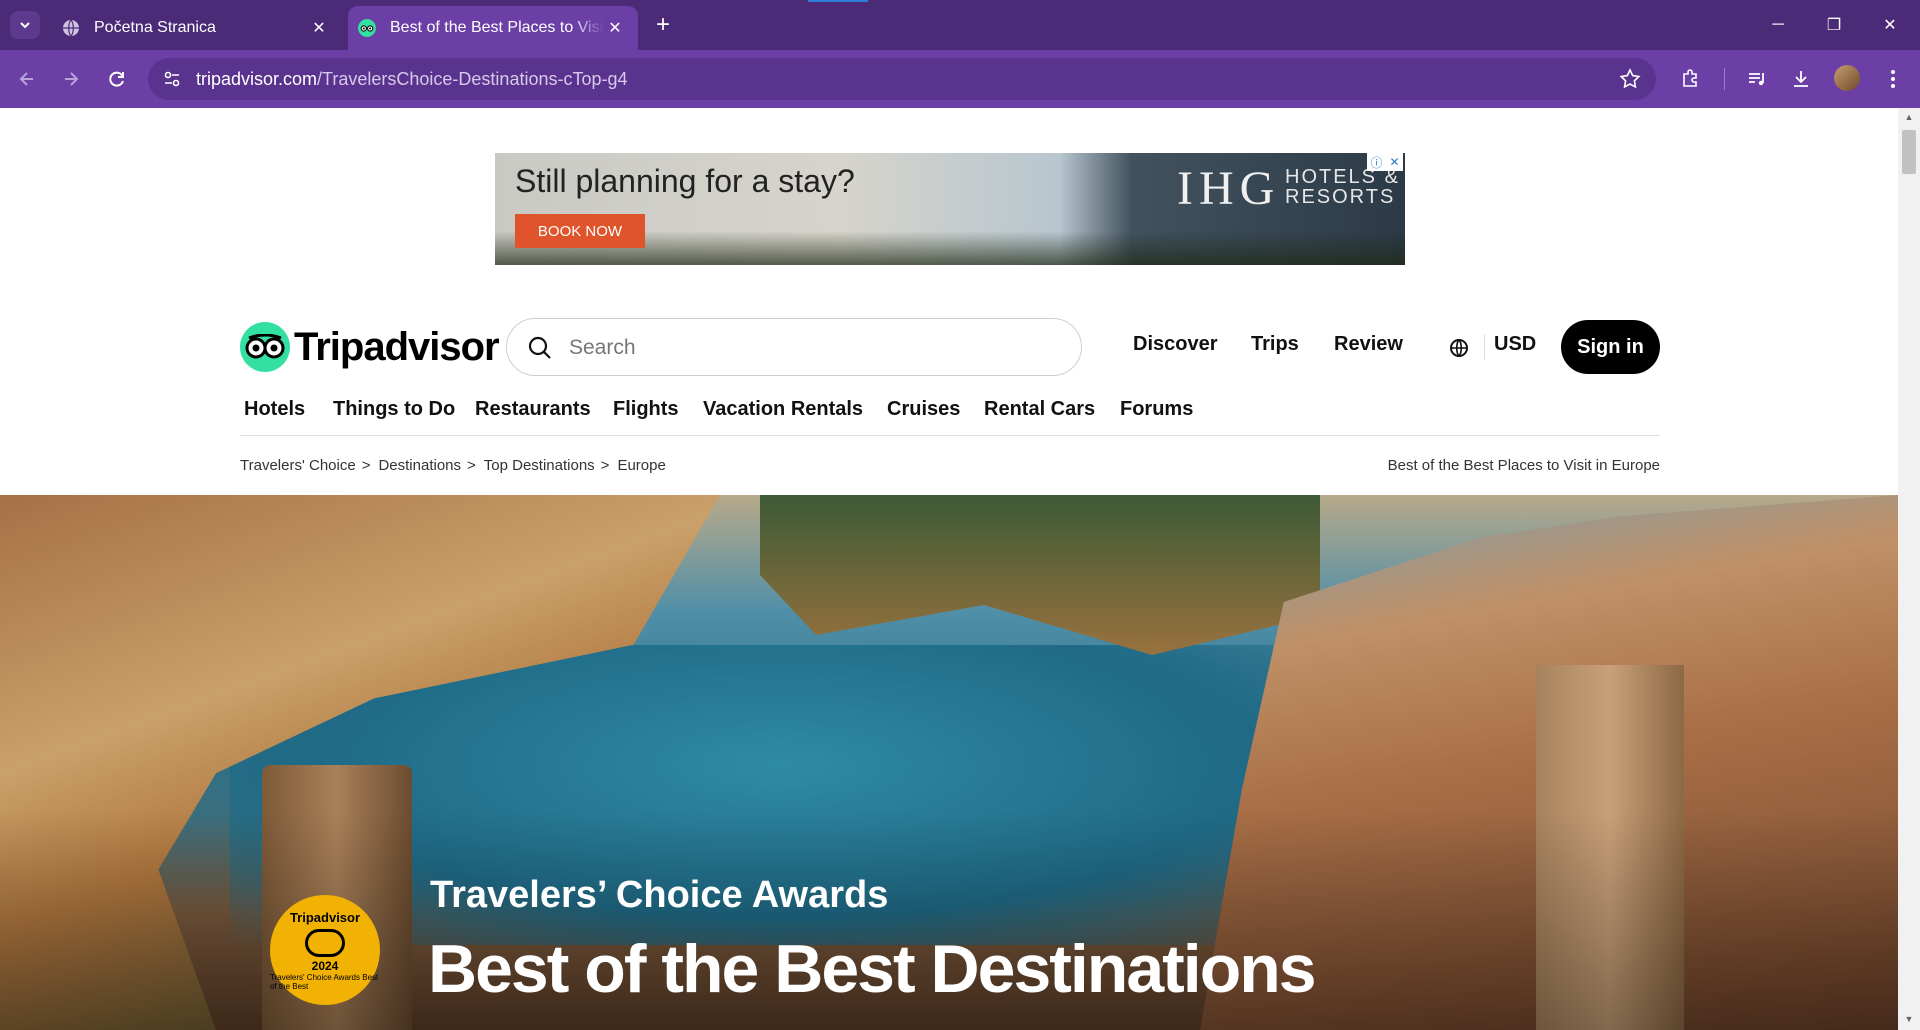 The width and height of the screenshot is (1920, 1030). I want to click on forward-button, so click(71, 79).